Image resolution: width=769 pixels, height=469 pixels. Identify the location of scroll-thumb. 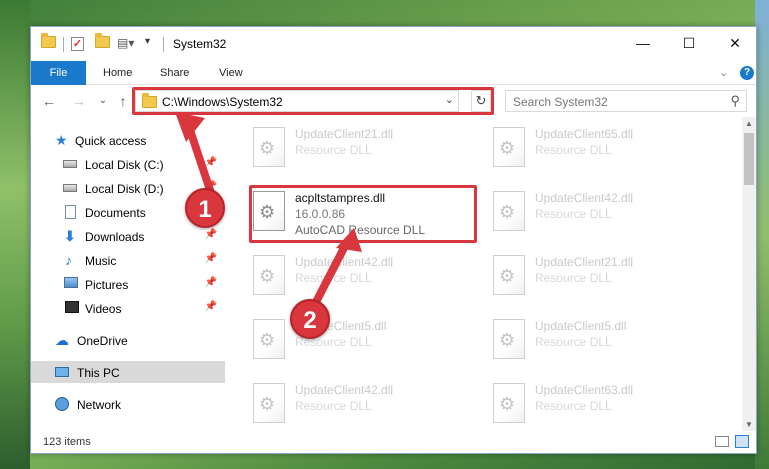
(749, 159).